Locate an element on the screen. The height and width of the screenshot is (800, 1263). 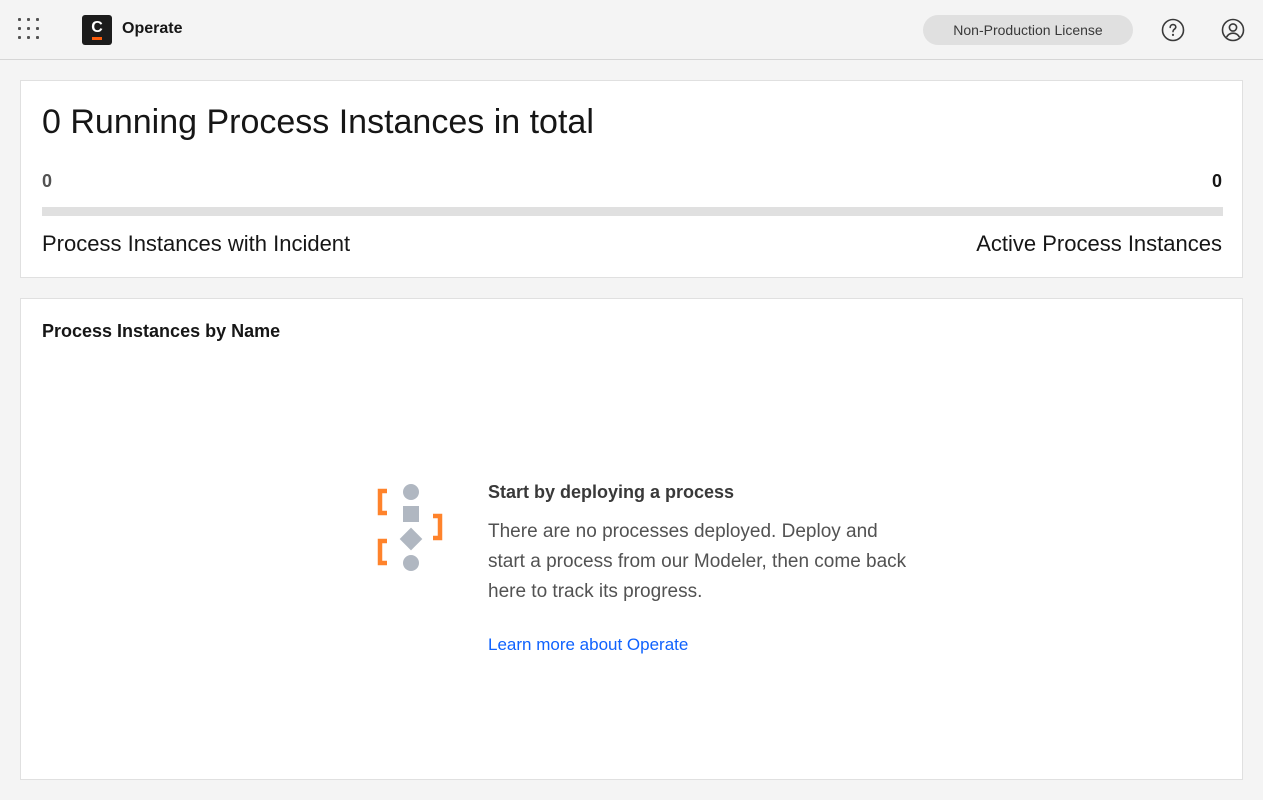
empty-state-heading: Start by deploying a process is located at coordinates (611, 492).